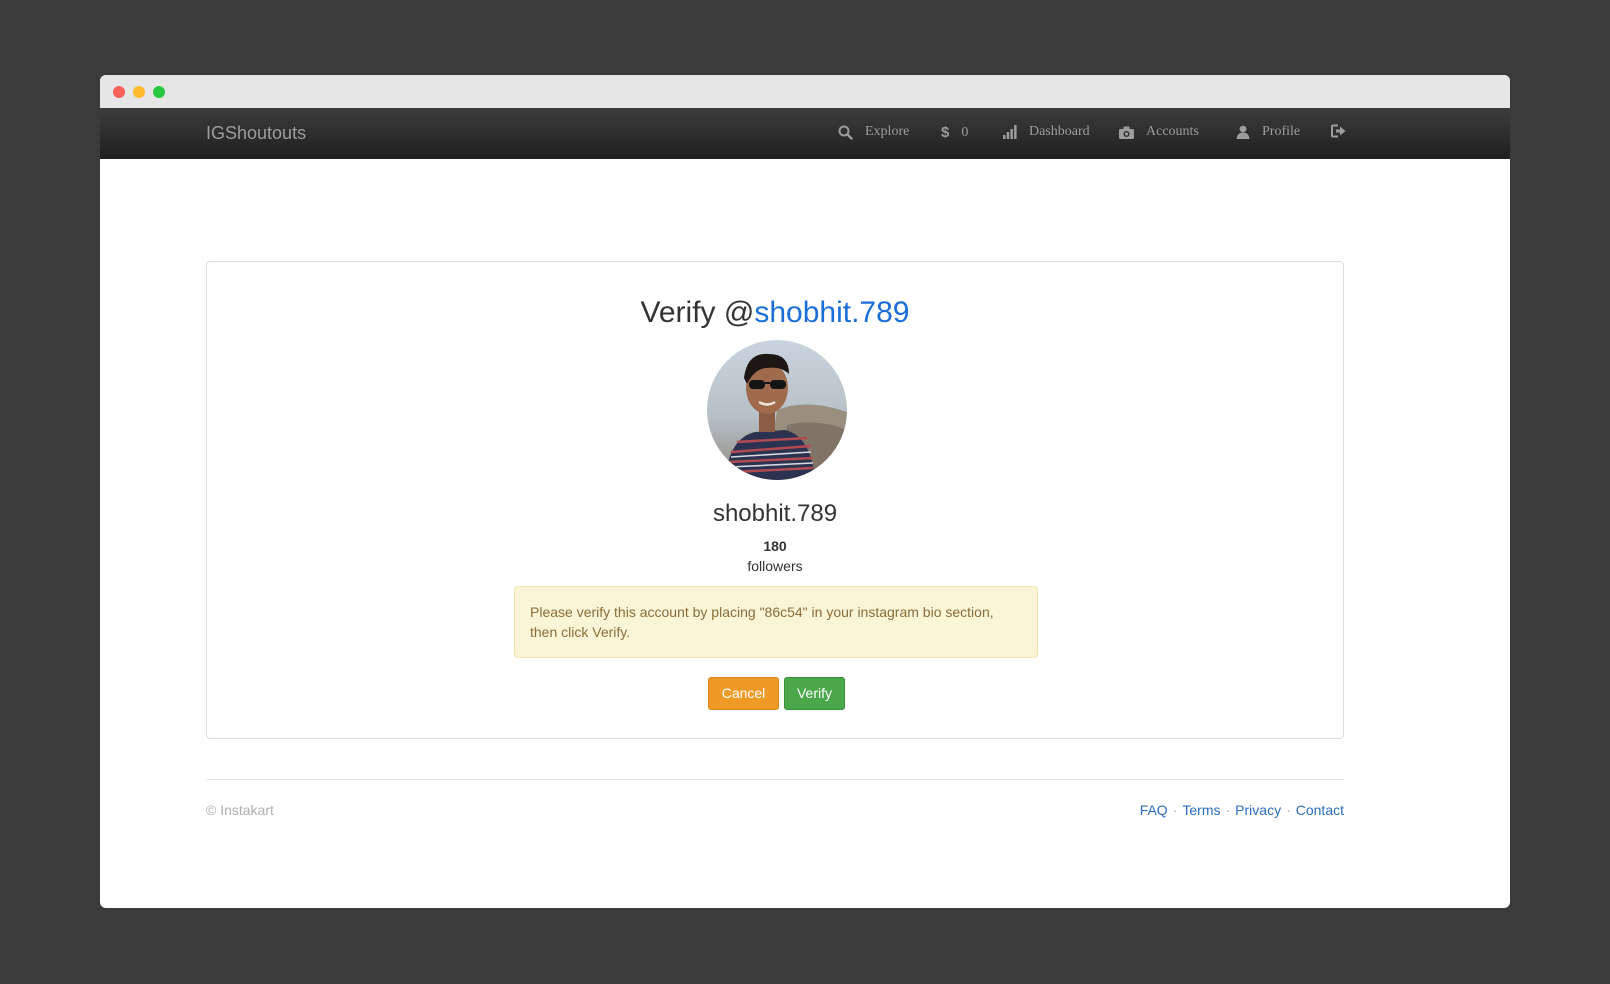 The height and width of the screenshot is (984, 1610). I want to click on verify-title-prefix: Verify @, so click(697, 312).